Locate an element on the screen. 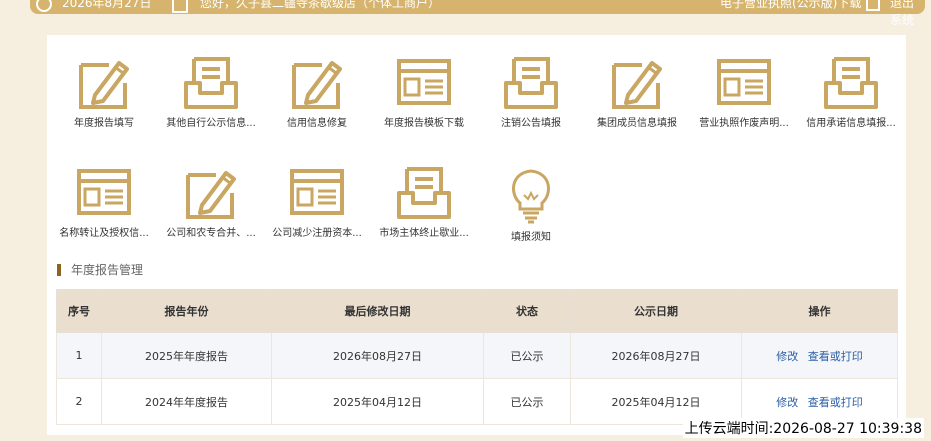 This screenshot has height=441, width=931. cell-no: 1 is located at coordinates (79, 355).